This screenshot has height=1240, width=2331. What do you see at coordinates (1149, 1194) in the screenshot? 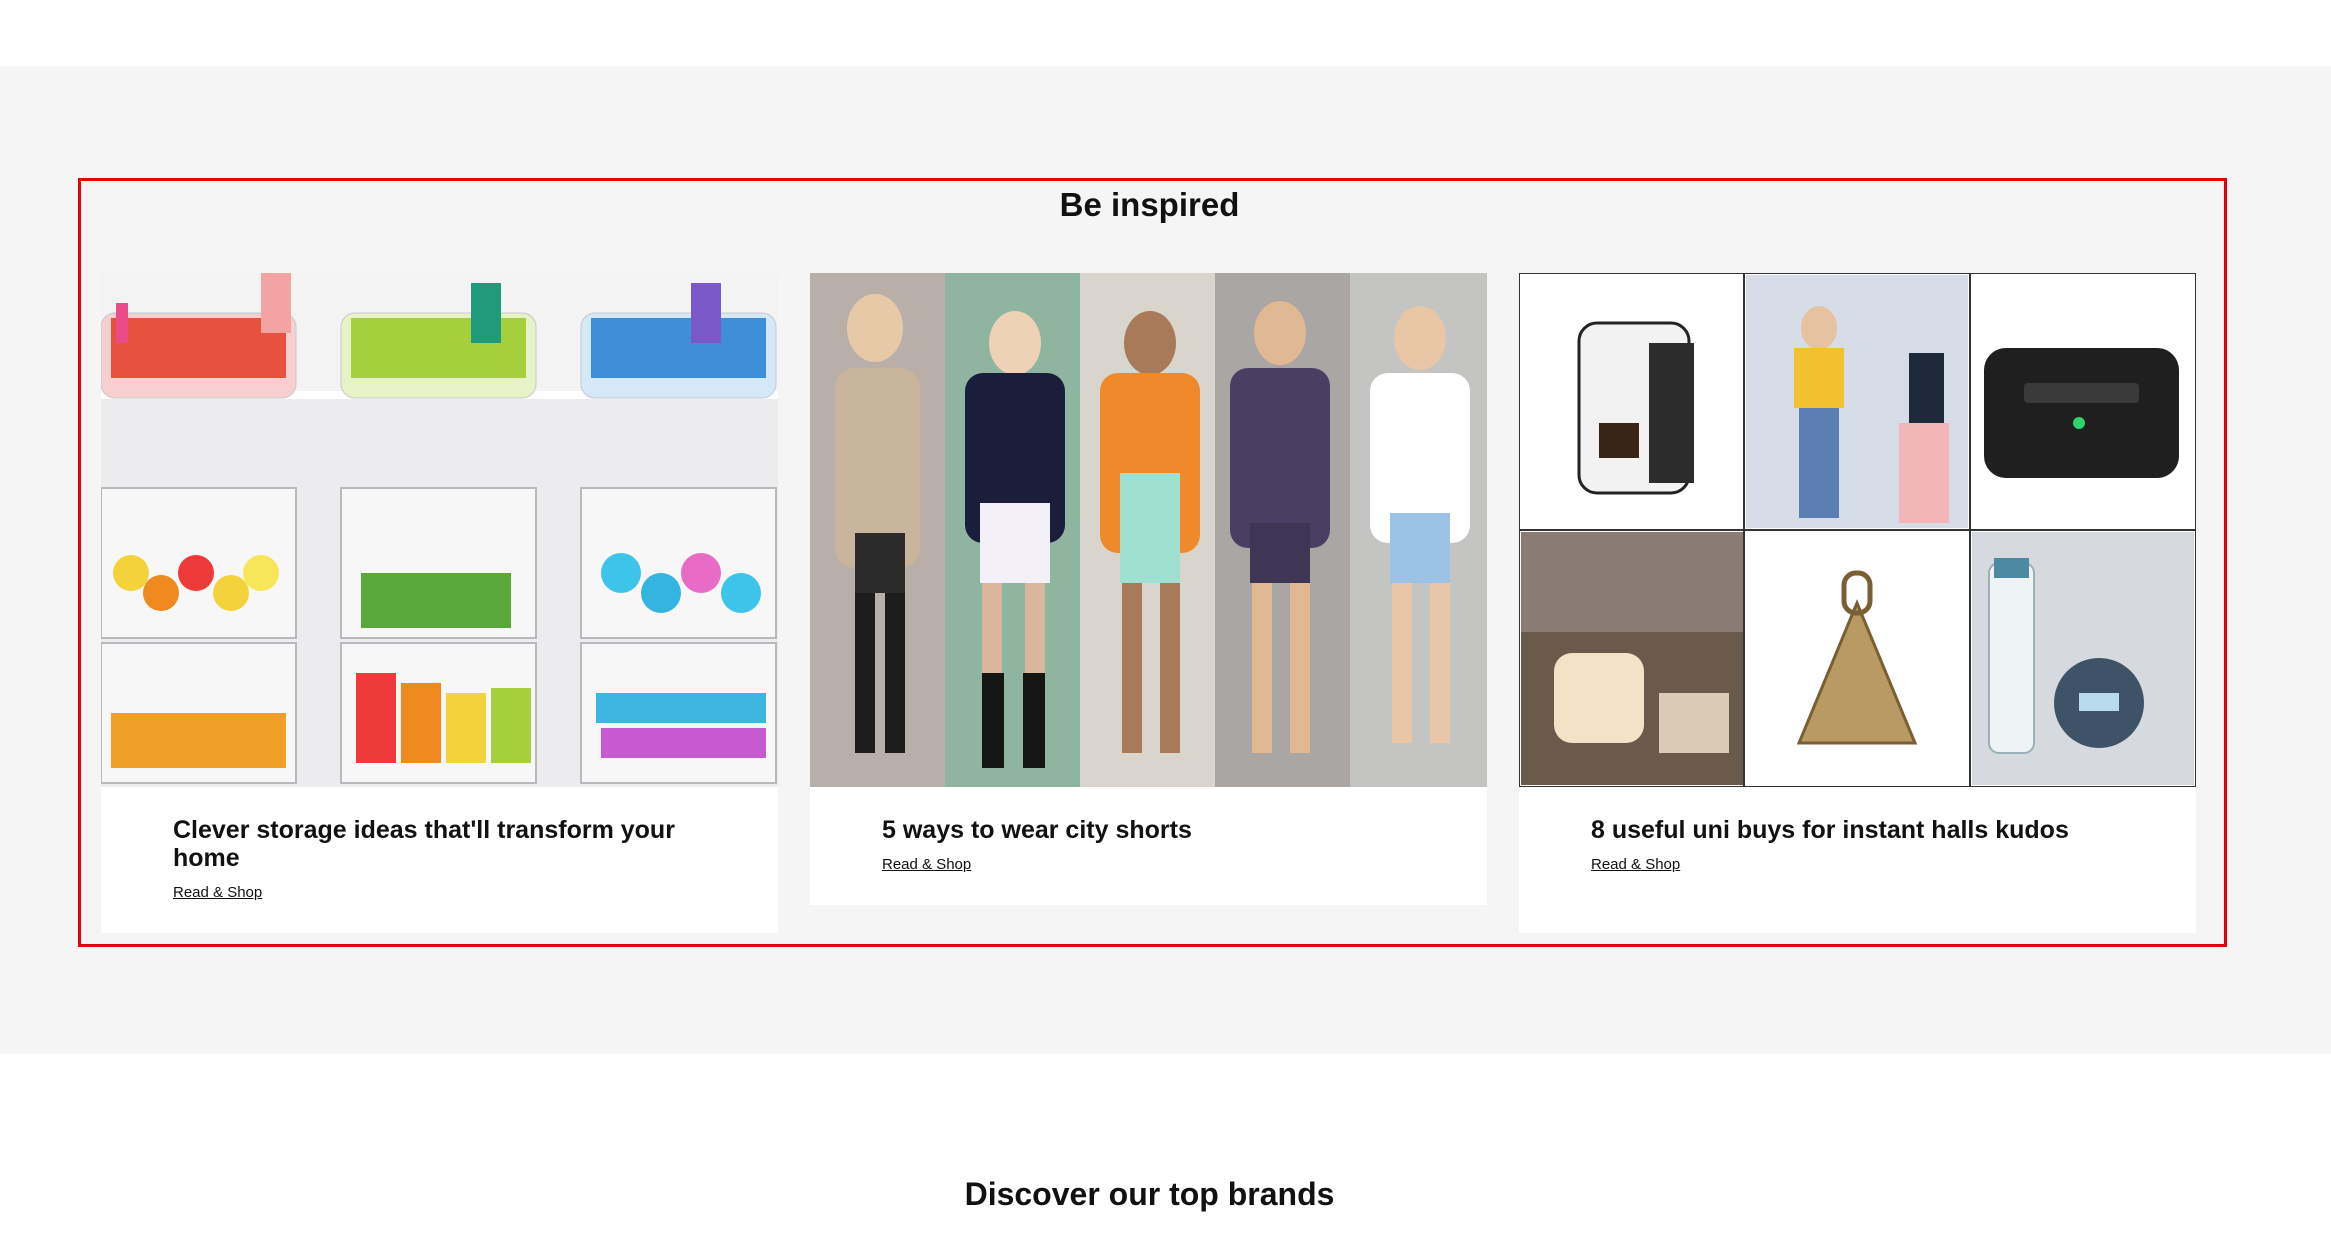
I see `section-title-top-brands: Discover our top brands` at bounding box center [1149, 1194].